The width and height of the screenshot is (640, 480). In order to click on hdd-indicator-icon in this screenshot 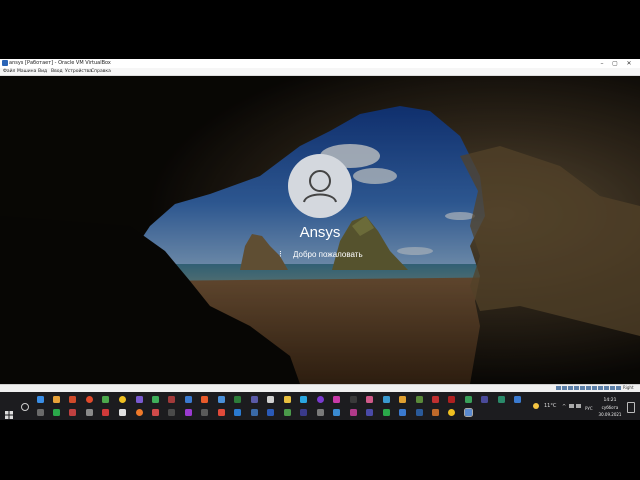, I will do `click(558, 388)`.